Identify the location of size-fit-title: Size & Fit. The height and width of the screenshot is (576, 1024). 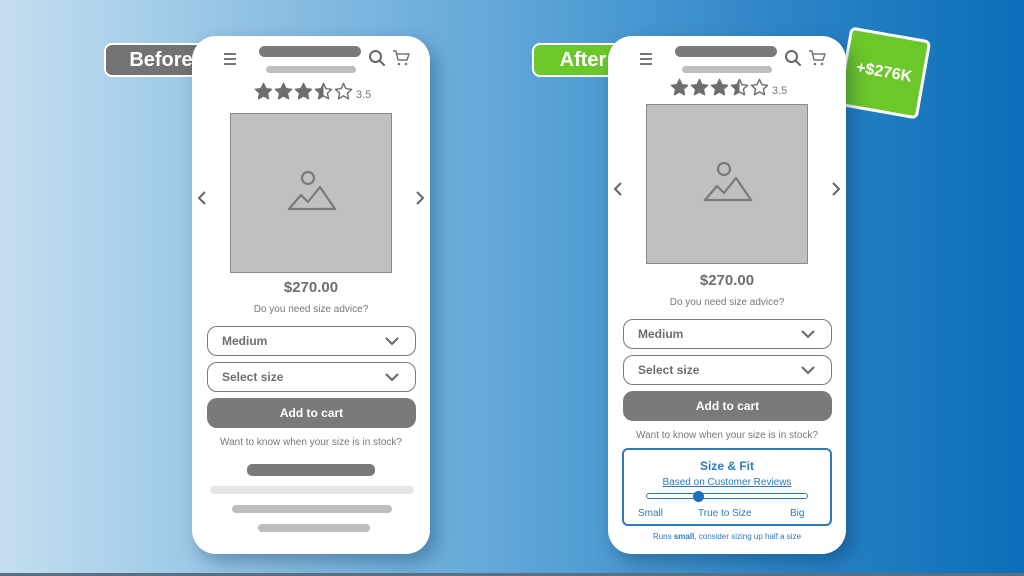
(726, 466).